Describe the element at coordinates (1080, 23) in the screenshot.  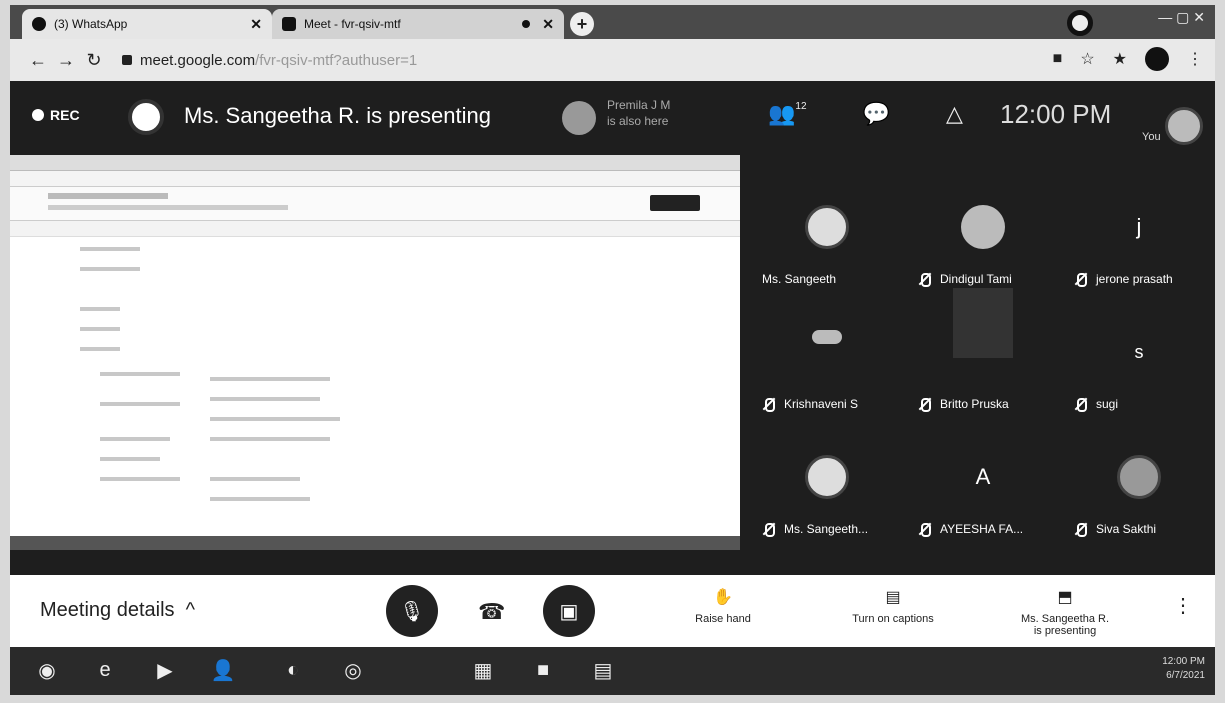
I see `profile-icon` at that location.